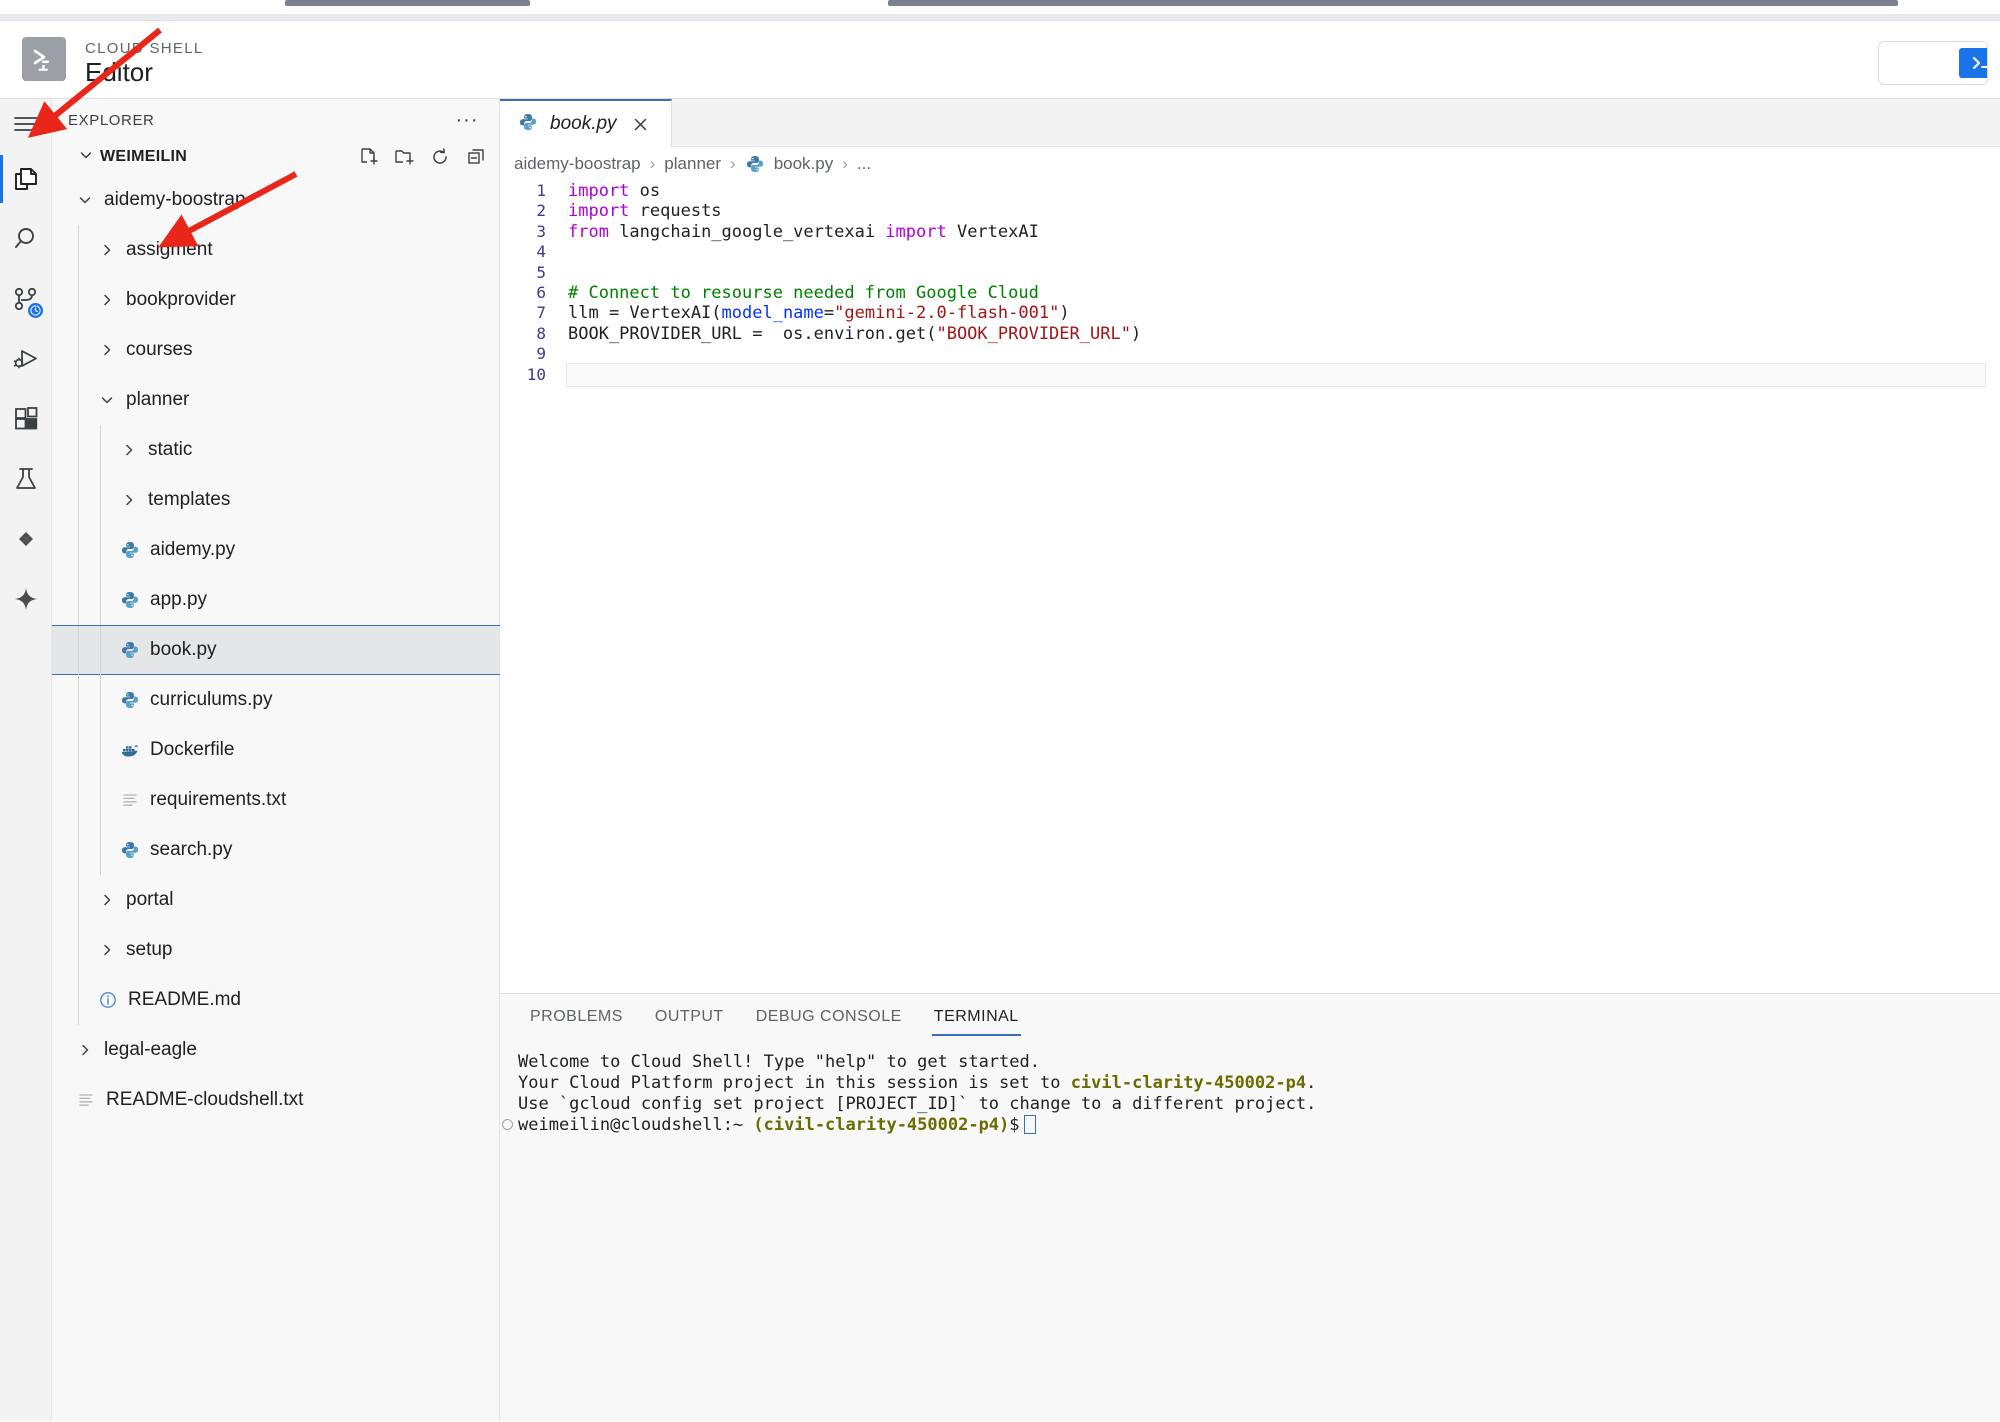  What do you see at coordinates (276, 250) in the screenshot?
I see `tree-folder-assigment: assigment` at bounding box center [276, 250].